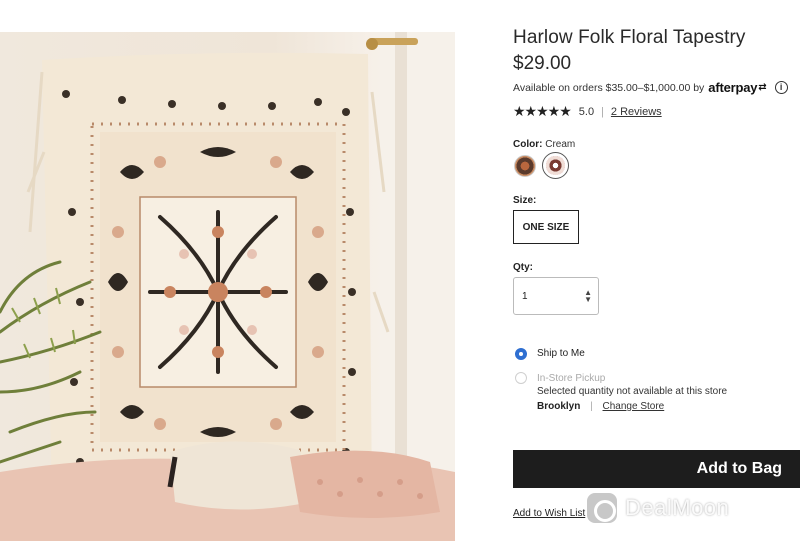 The height and width of the screenshot is (541, 800). What do you see at coordinates (544, 144) in the screenshot?
I see `color-label: Color: Cream` at bounding box center [544, 144].